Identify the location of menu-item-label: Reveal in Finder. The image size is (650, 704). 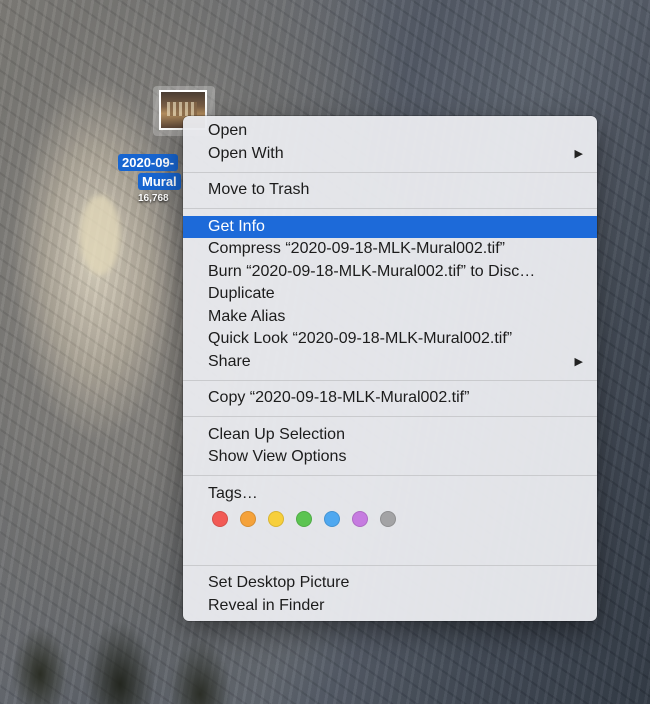
(266, 605).